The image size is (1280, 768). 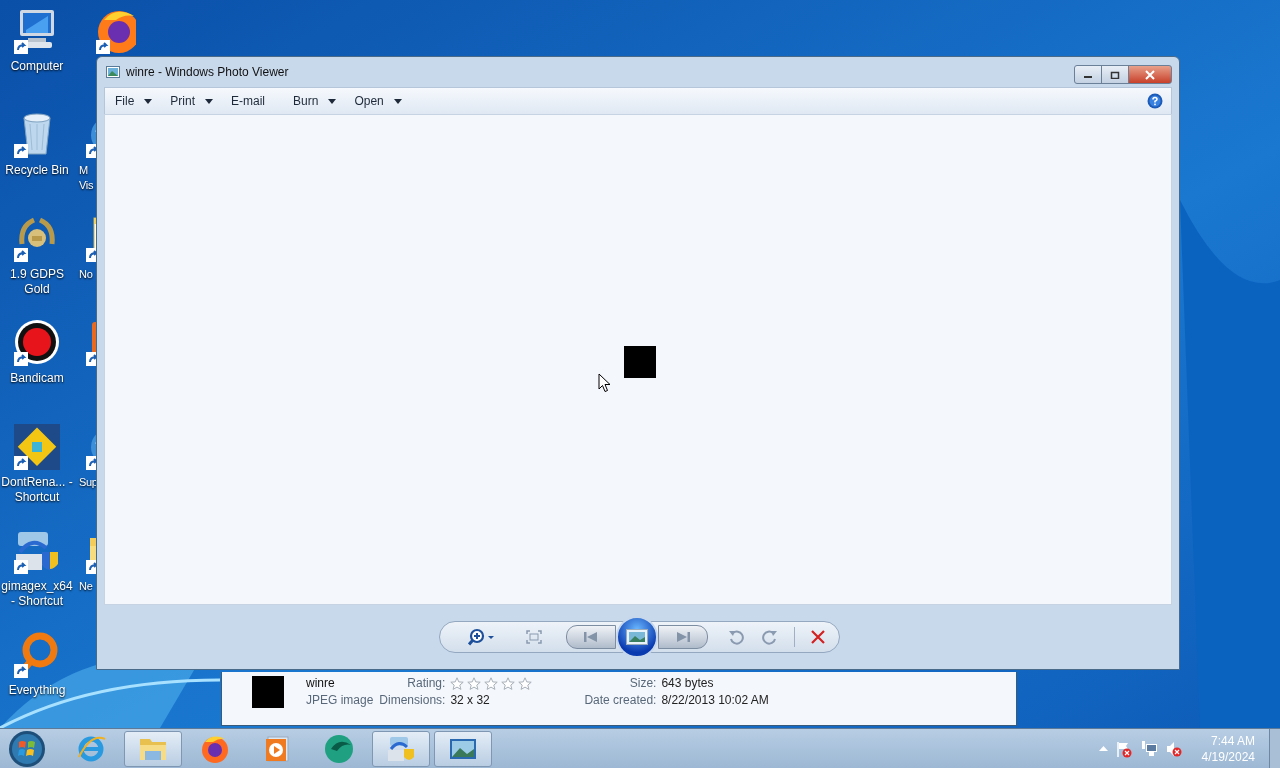 I want to click on rating-label: Rating:, so click(x=426, y=683).